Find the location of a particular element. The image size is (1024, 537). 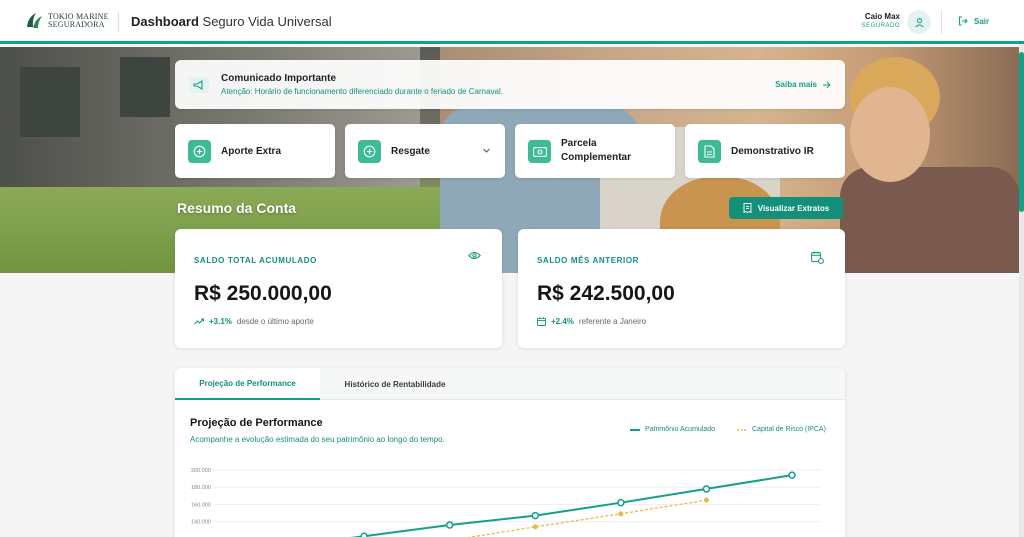

megaphone-icon is located at coordinates (199, 85).